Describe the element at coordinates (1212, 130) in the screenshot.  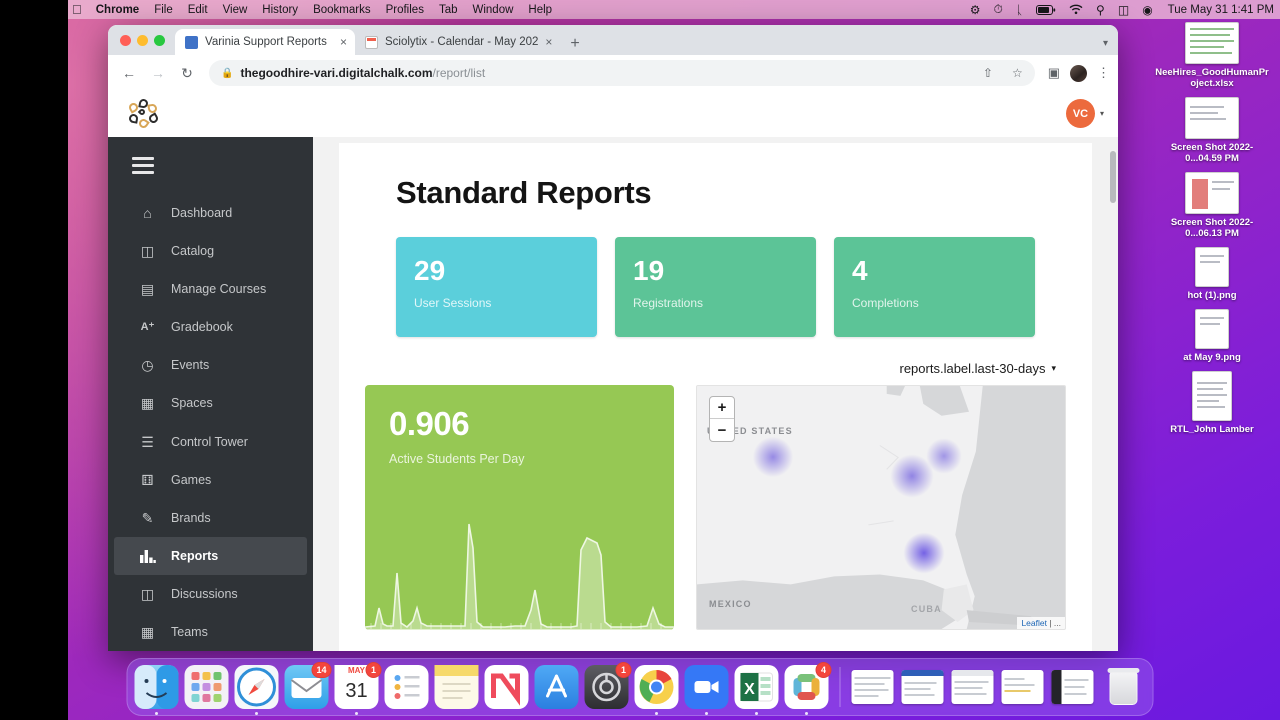
I see `desktop-icon-screenshot-1: Screen Shot 2022-0...04.59 PM` at that location.